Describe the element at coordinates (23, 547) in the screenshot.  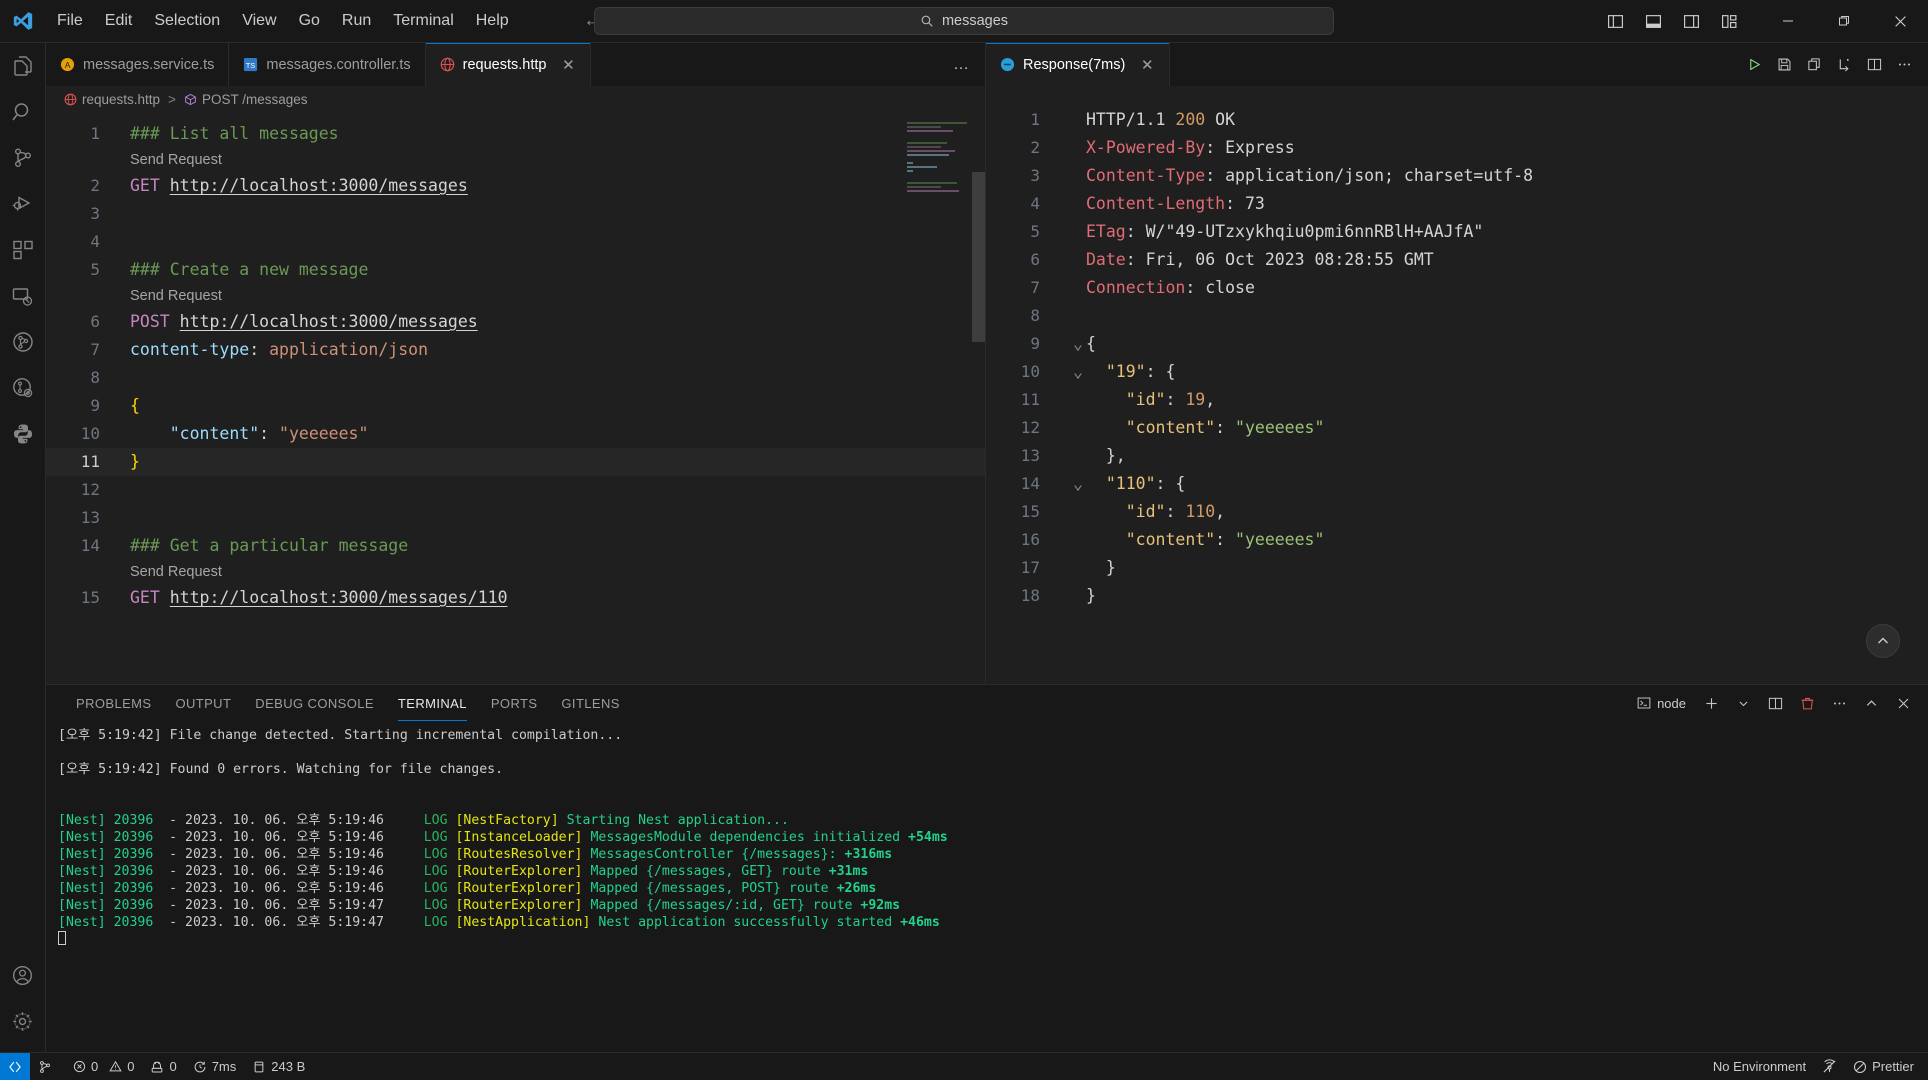
I see `activity-bar` at that location.